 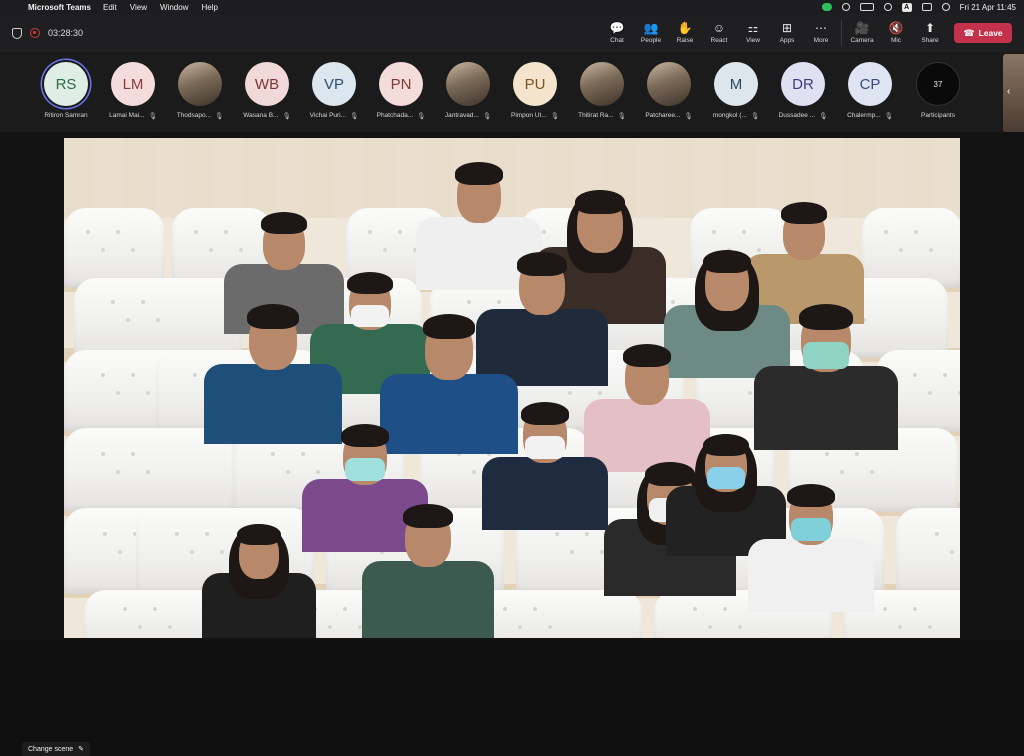 What do you see at coordinates (803, 116) in the screenshot?
I see `participant-name-row: Dussadee ... 🎙` at bounding box center [803, 116].